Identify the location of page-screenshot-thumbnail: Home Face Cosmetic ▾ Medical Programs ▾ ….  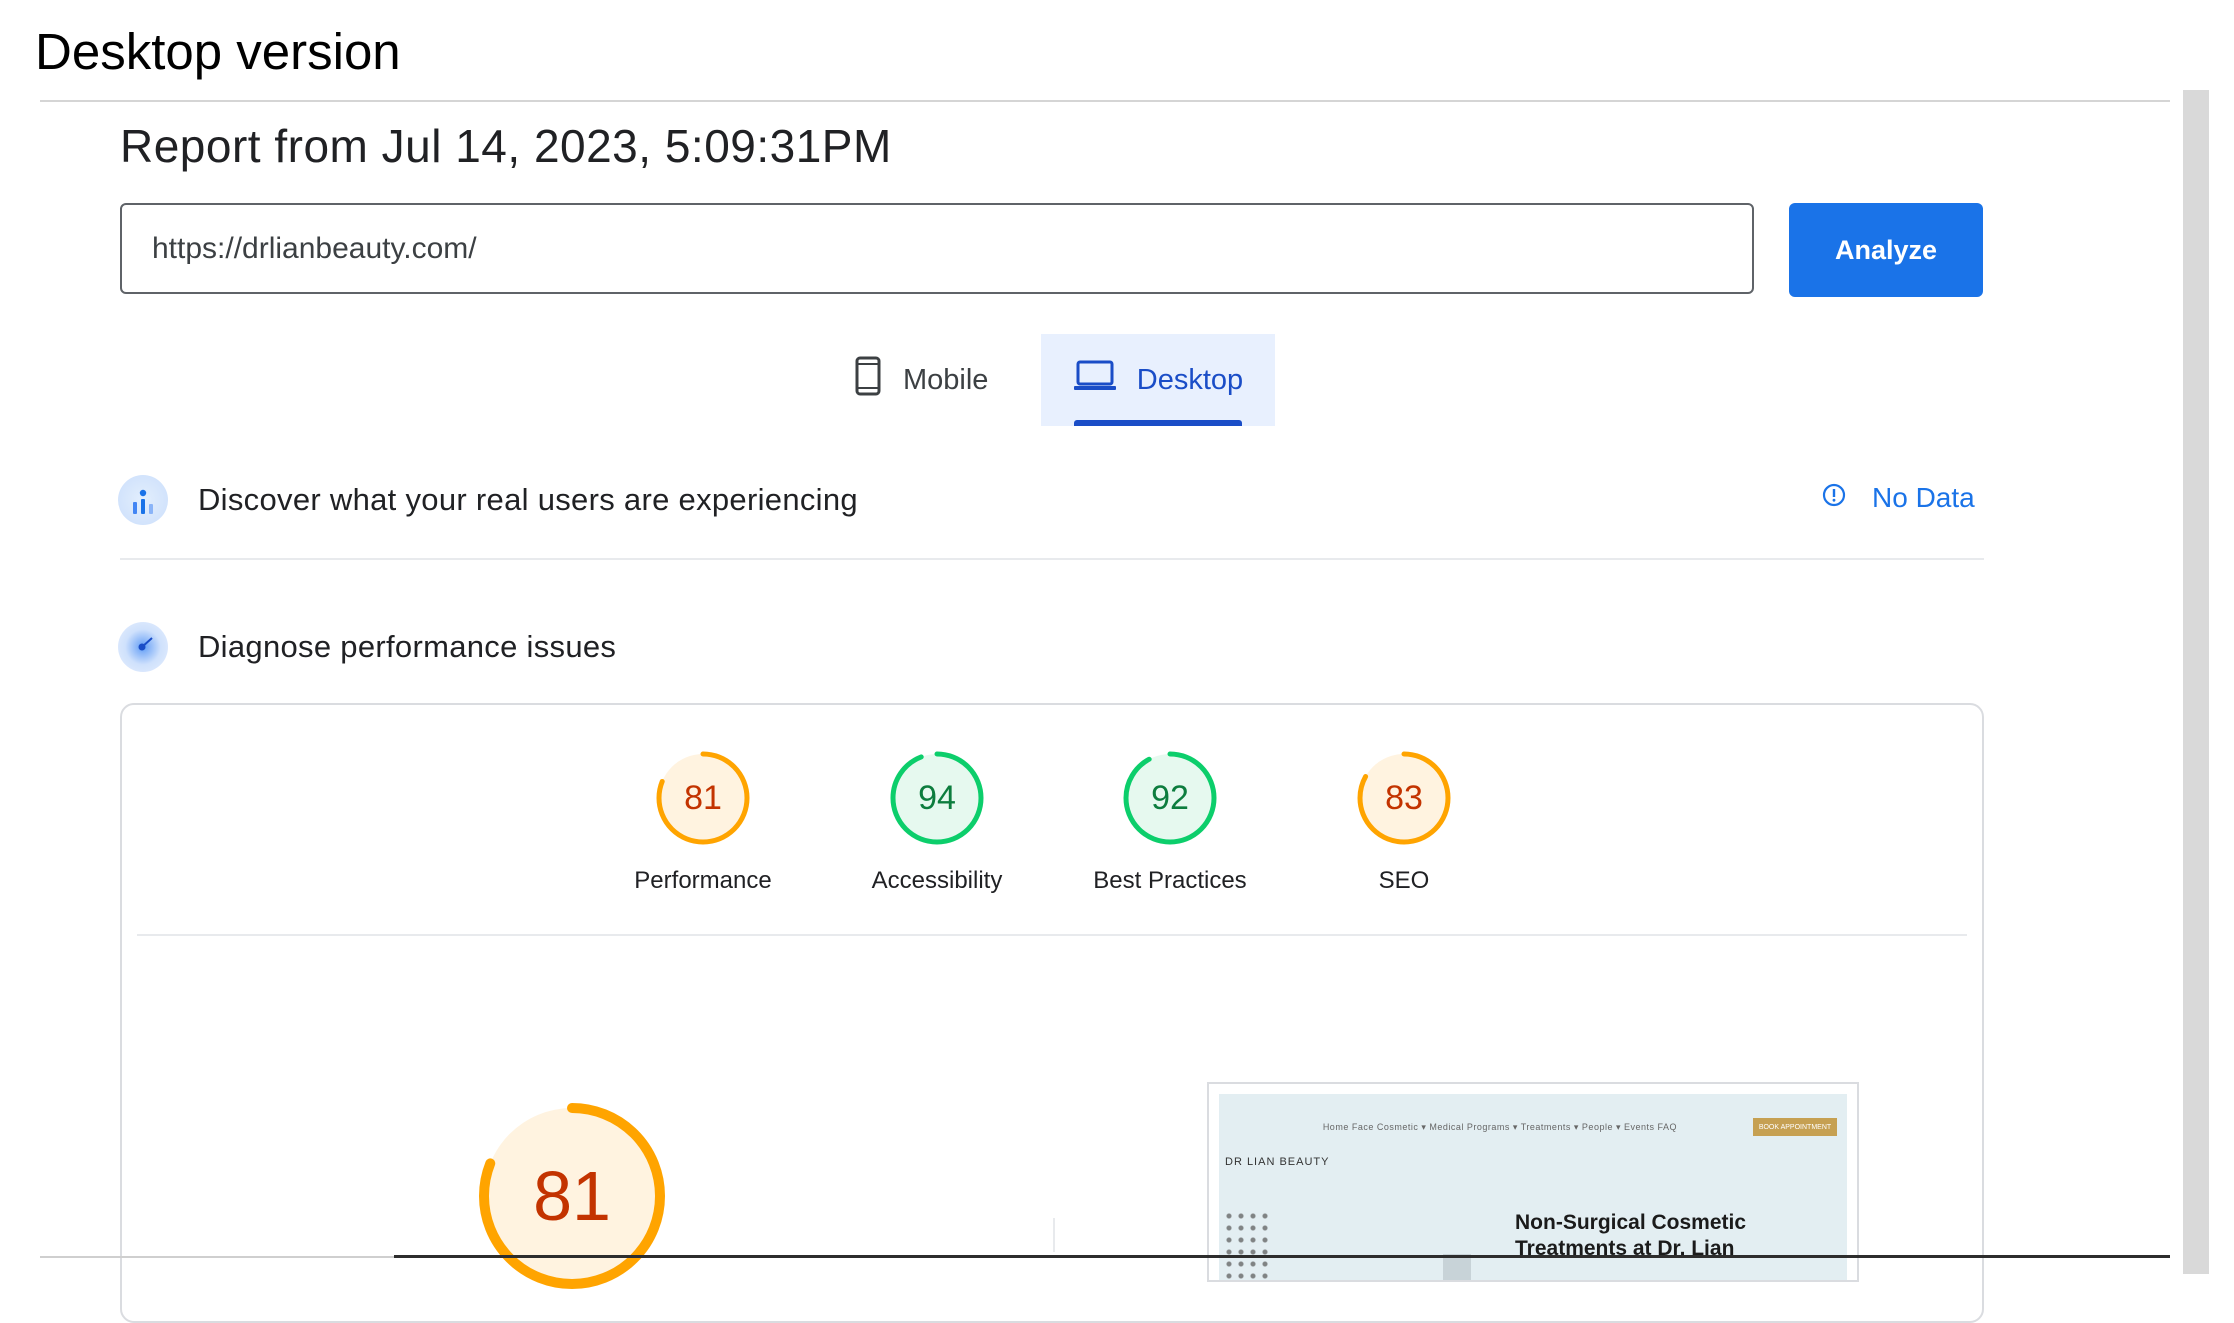
(1533, 1182).